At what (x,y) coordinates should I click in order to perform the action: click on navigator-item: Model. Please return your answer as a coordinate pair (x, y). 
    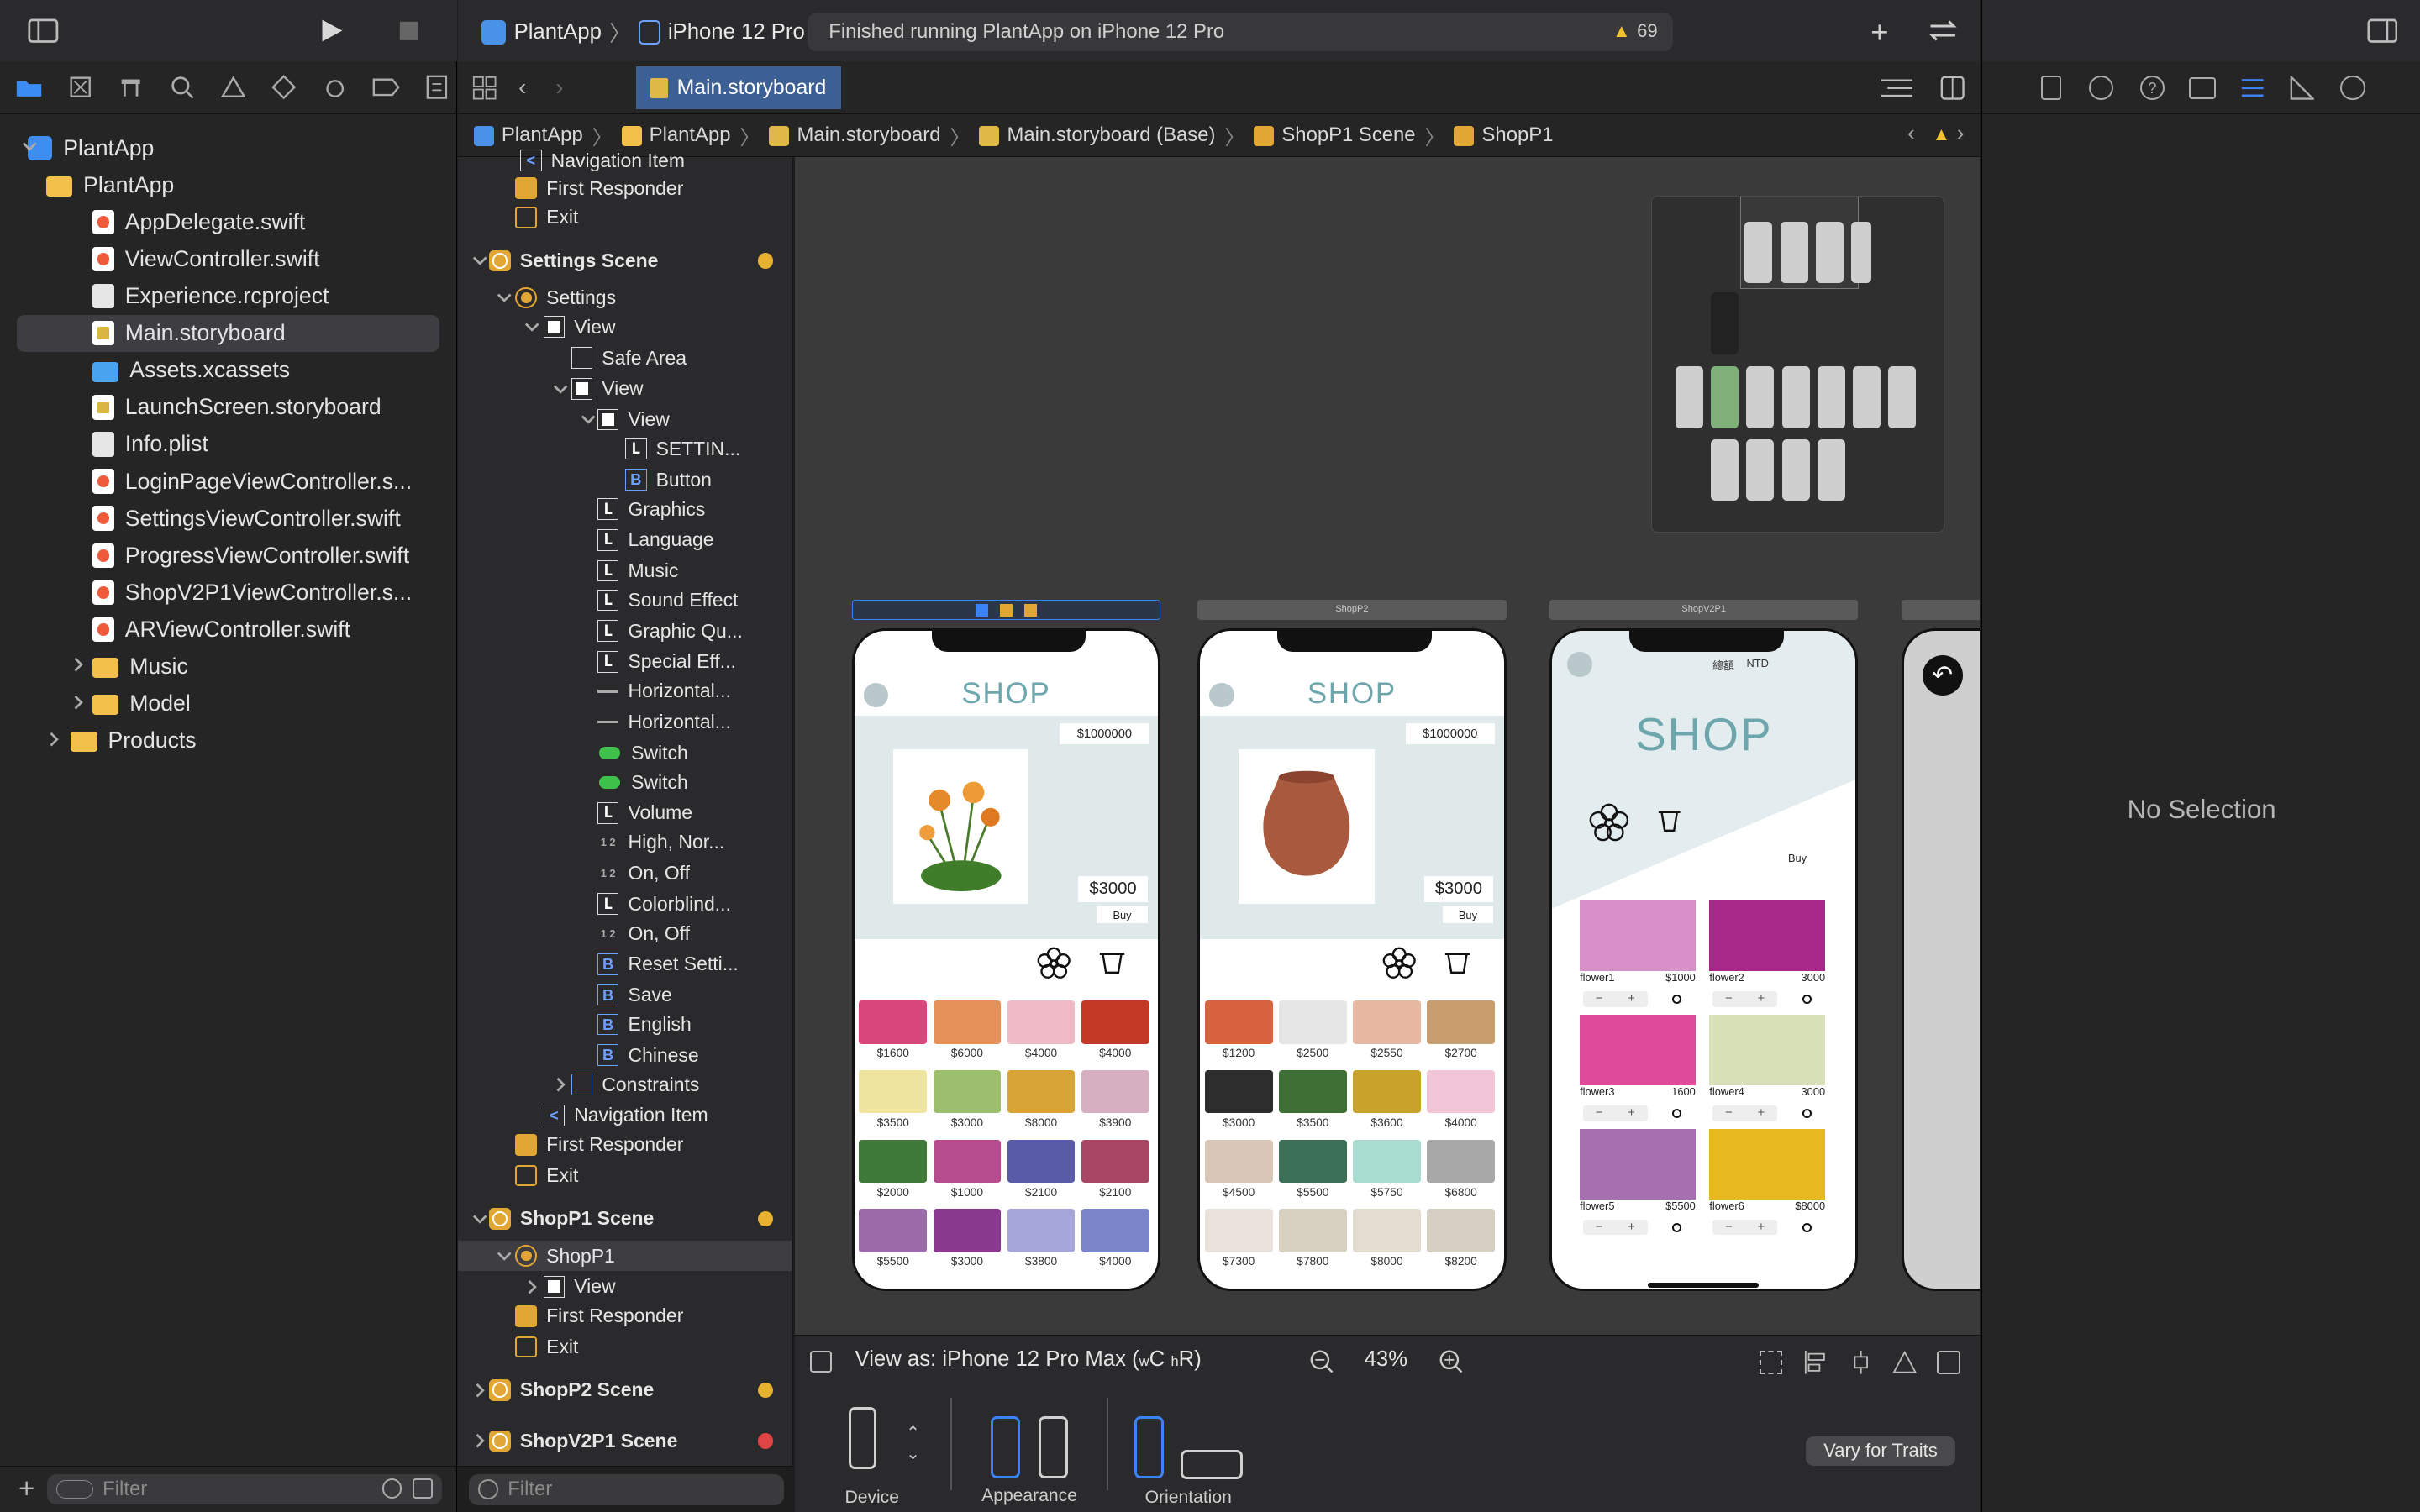
    Looking at the image, I should click on (133, 703).